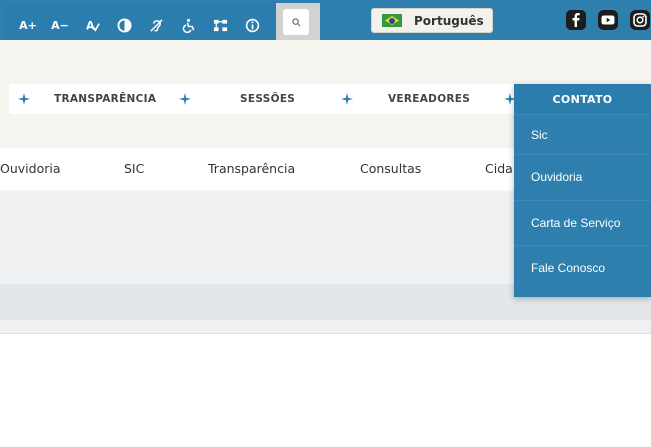 The height and width of the screenshot is (447, 651). What do you see at coordinates (390, 168) in the screenshot?
I see `subnav-item-consultas: Consultas` at bounding box center [390, 168].